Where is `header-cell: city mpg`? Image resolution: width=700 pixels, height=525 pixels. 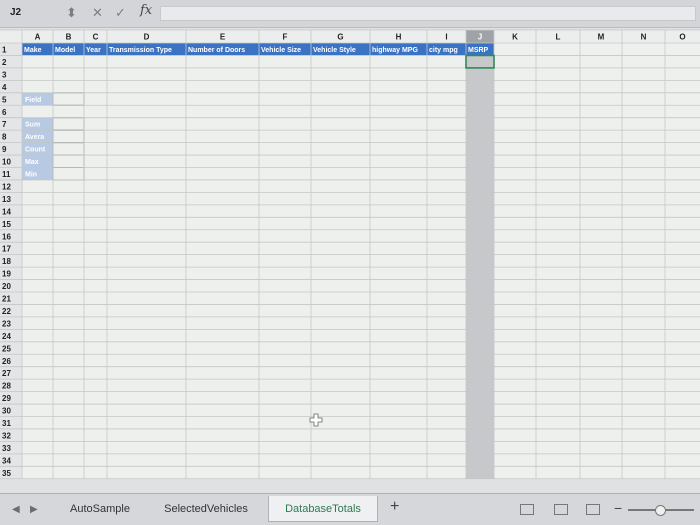
header-cell: city mpg is located at coordinates (443, 50).